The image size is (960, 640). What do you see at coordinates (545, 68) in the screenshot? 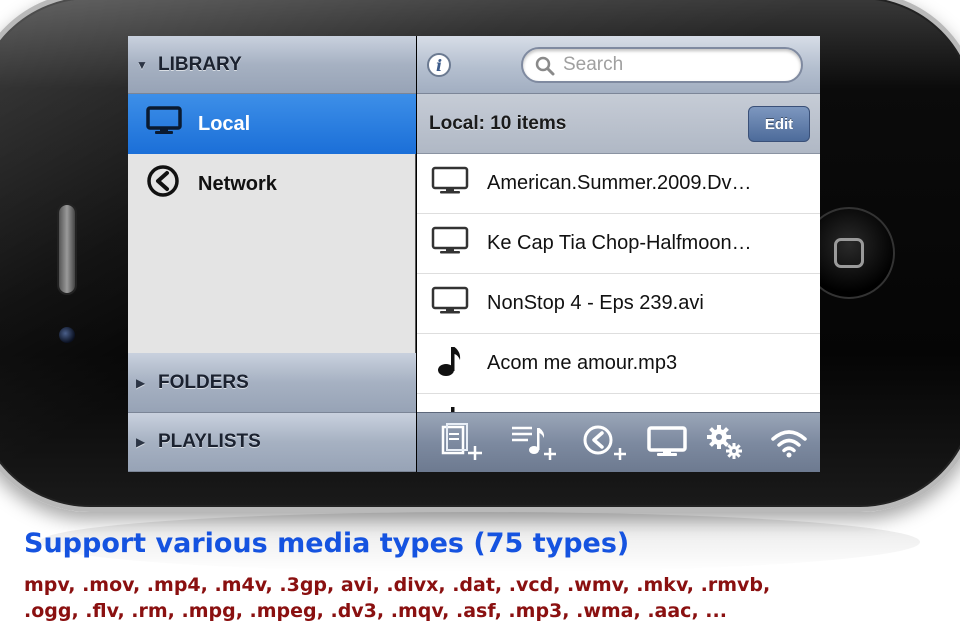
I see `search-icon` at bounding box center [545, 68].